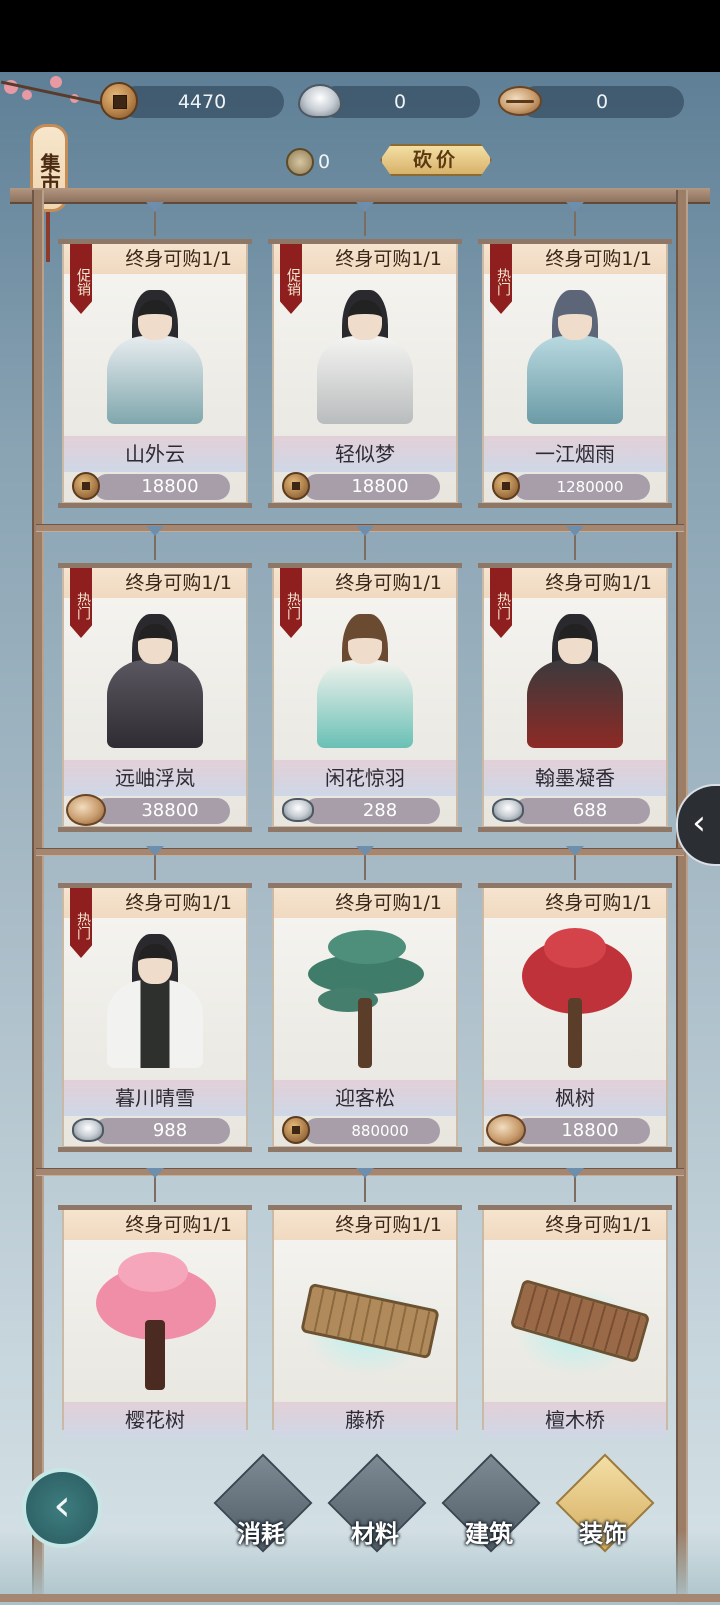 The image size is (720, 1605). I want to click on shelf-top-beam, so click(360, 196).